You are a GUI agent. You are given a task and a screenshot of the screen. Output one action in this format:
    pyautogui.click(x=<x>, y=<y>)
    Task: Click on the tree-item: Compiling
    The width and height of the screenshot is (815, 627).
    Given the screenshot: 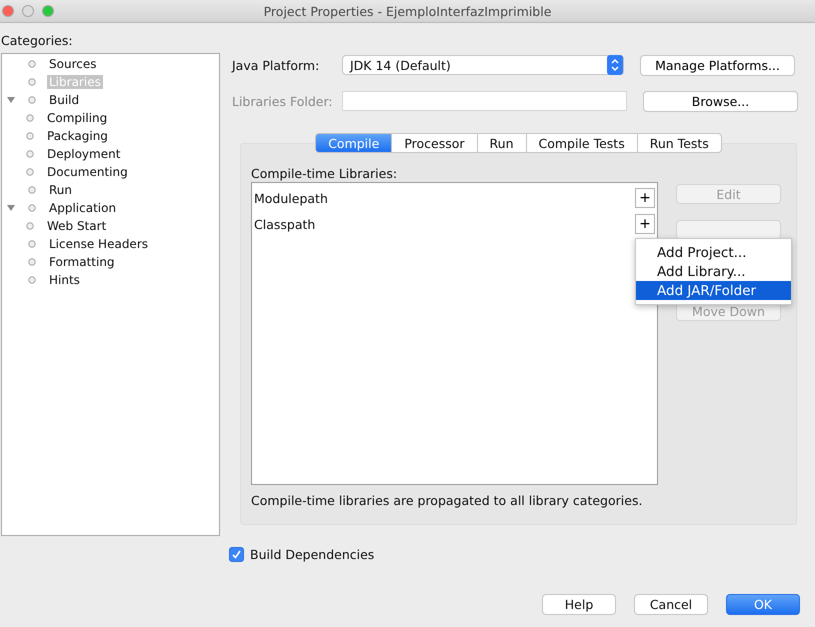 What is the action you would take?
    pyautogui.click(x=77, y=118)
    